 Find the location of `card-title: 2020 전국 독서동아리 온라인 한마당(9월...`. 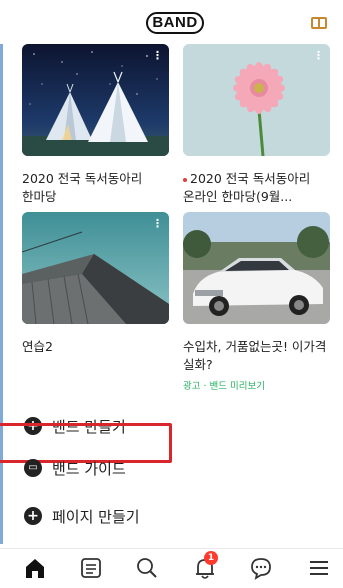

card-title: 2020 전국 독서동아리 온라인 한마당(9월... is located at coordinates (256, 188).